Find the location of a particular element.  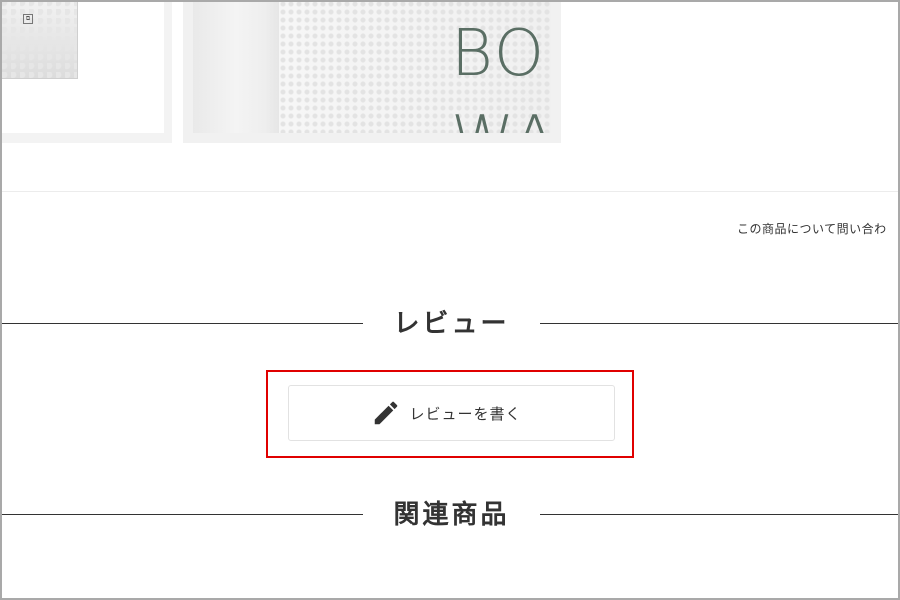

towel-image: ⧉ is located at coordinates (40, 39).